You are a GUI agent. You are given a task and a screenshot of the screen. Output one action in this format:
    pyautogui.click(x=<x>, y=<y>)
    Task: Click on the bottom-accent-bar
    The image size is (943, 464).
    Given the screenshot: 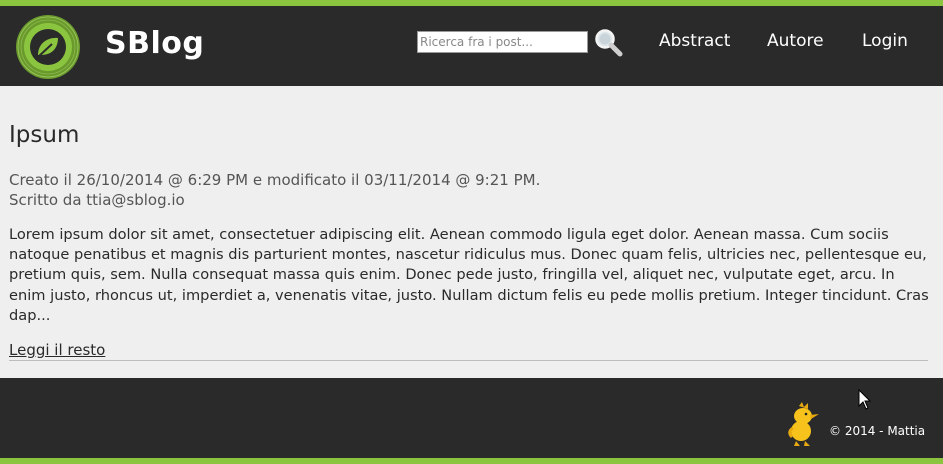 What is the action you would take?
    pyautogui.click(x=471, y=461)
    